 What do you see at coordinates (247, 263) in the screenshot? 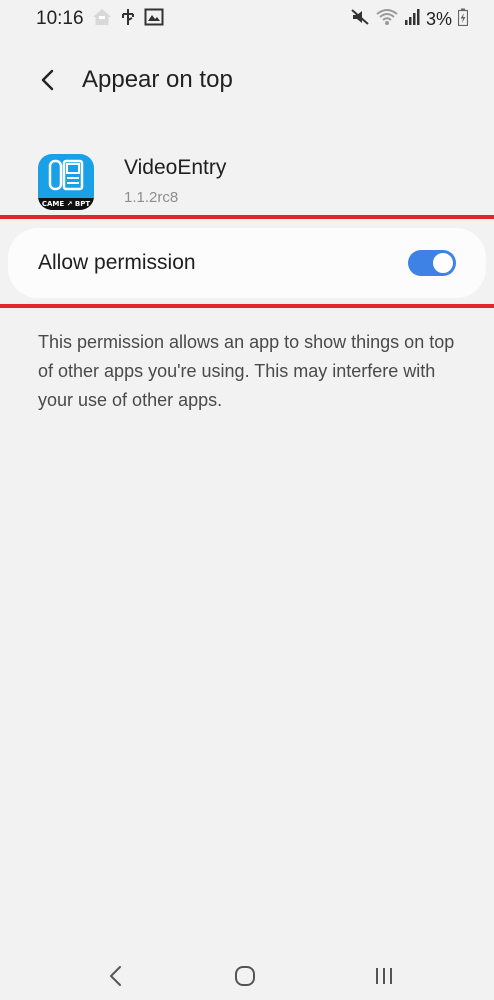
I see `allow-permission-row: Allow permission` at bounding box center [247, 263].